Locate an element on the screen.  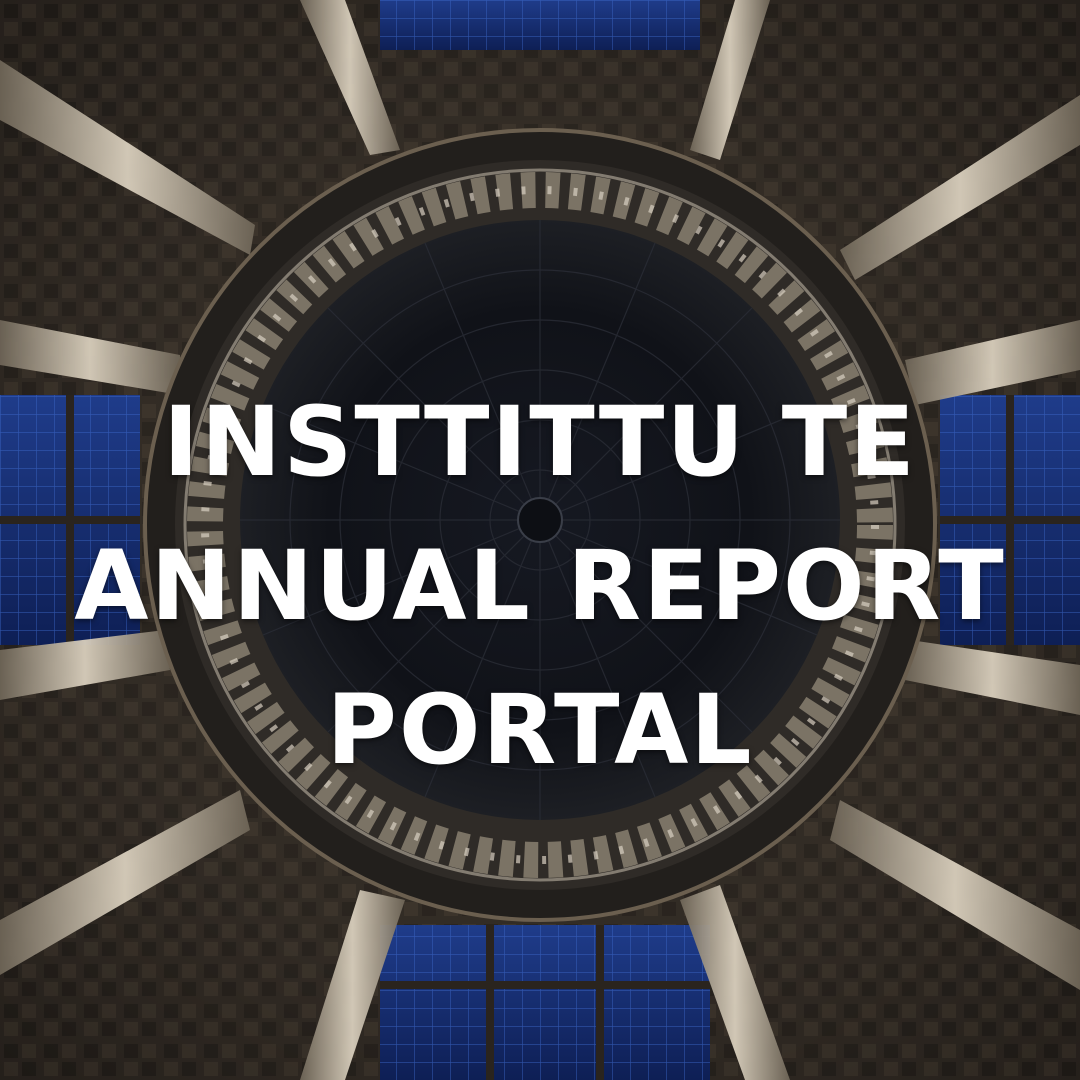
title-line-2: ANNUAL REPORT is located at coordinates (540, 586).